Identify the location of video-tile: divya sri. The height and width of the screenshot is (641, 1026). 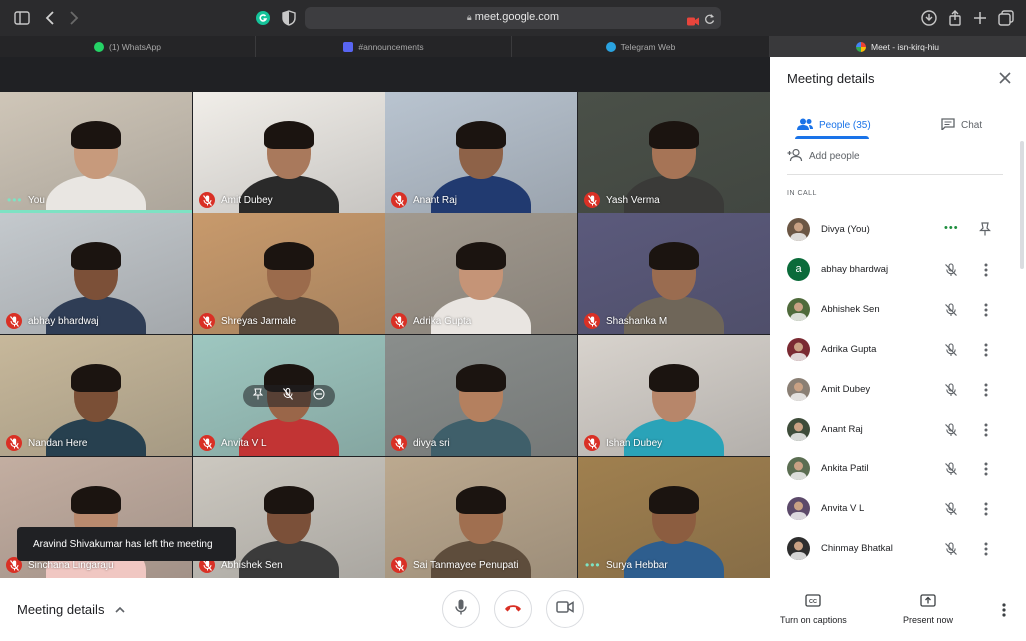
(481, 395).